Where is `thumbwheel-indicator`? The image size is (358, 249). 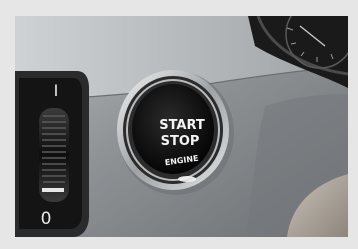 thumbwheel-indicator is located at coordinates (53, 190).